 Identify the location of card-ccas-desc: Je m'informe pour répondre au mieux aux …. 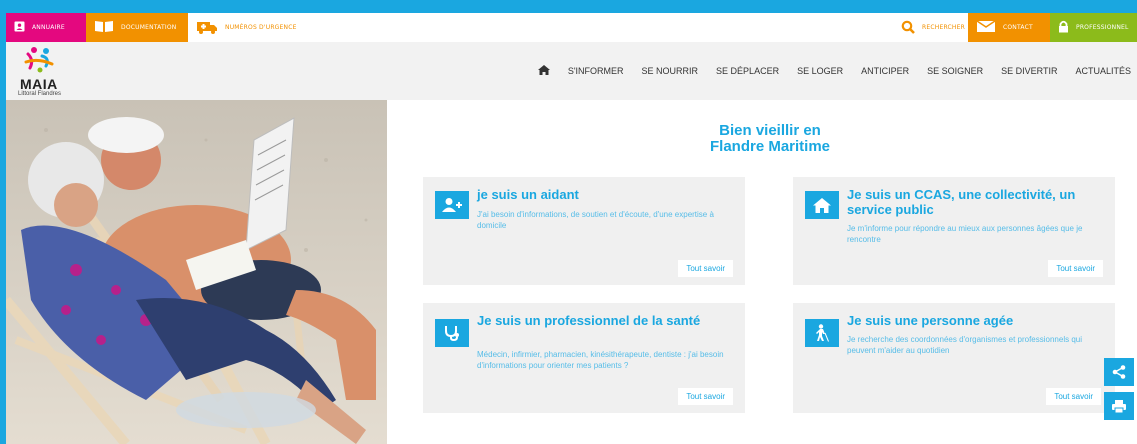
(965, 234).